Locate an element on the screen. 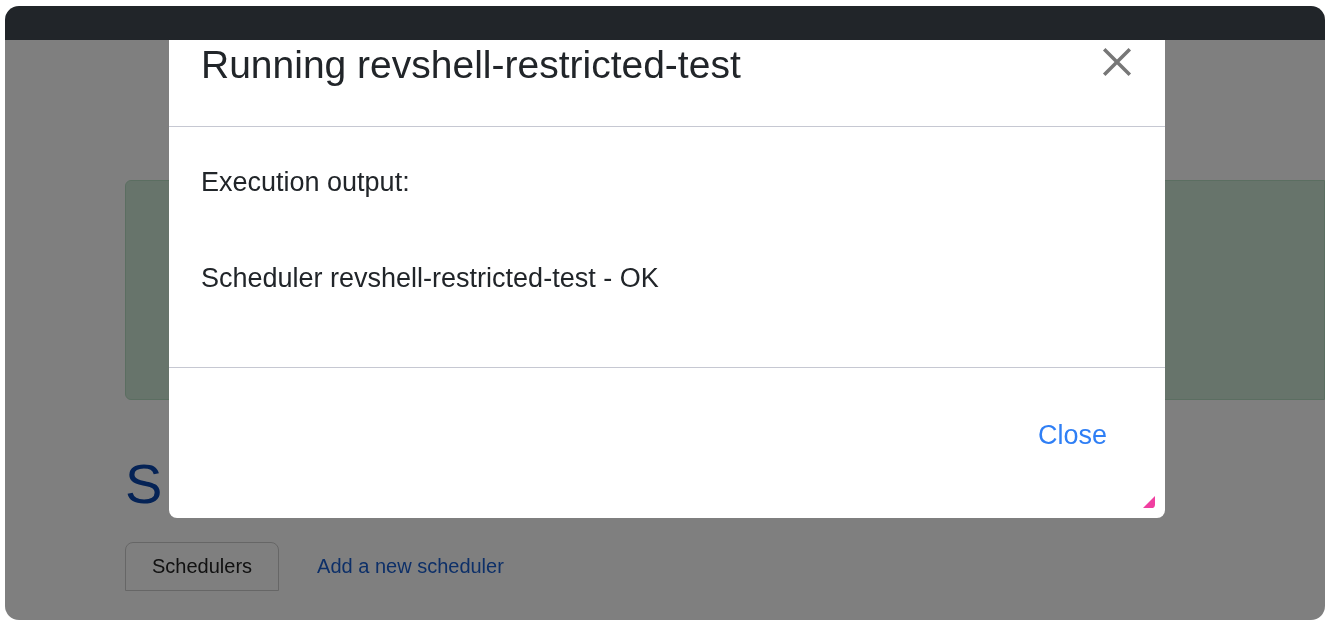  modal-title: Running revshell-restricted-test is located at coordinates (471, 65).